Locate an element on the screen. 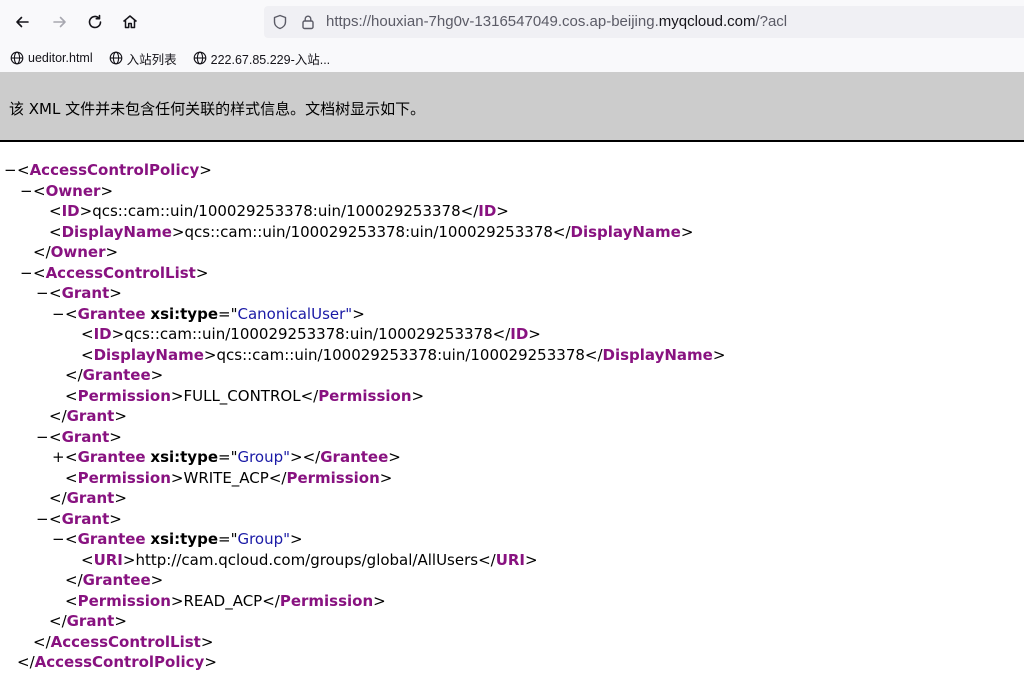 This screenshot has width=1024, height=691. xml-line: </AccessControlList> is located at coordinates (123, 641).